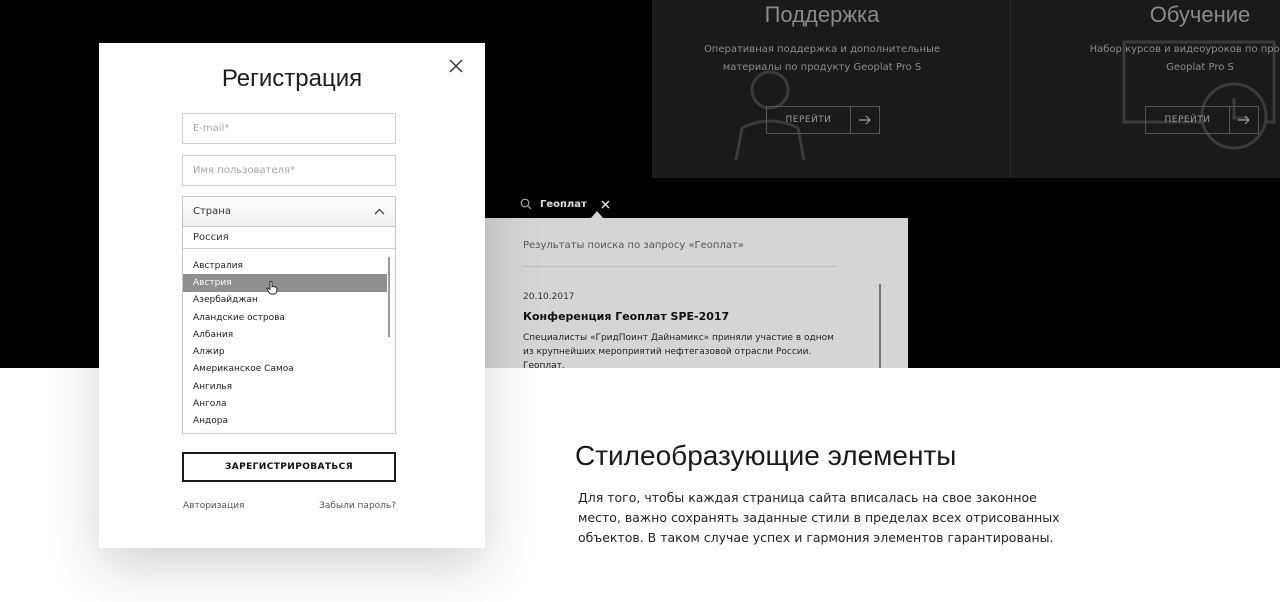  Describe the element at coordinates (389, 297) in the screenshot. I see `dropdown-scrollbar` at that location.